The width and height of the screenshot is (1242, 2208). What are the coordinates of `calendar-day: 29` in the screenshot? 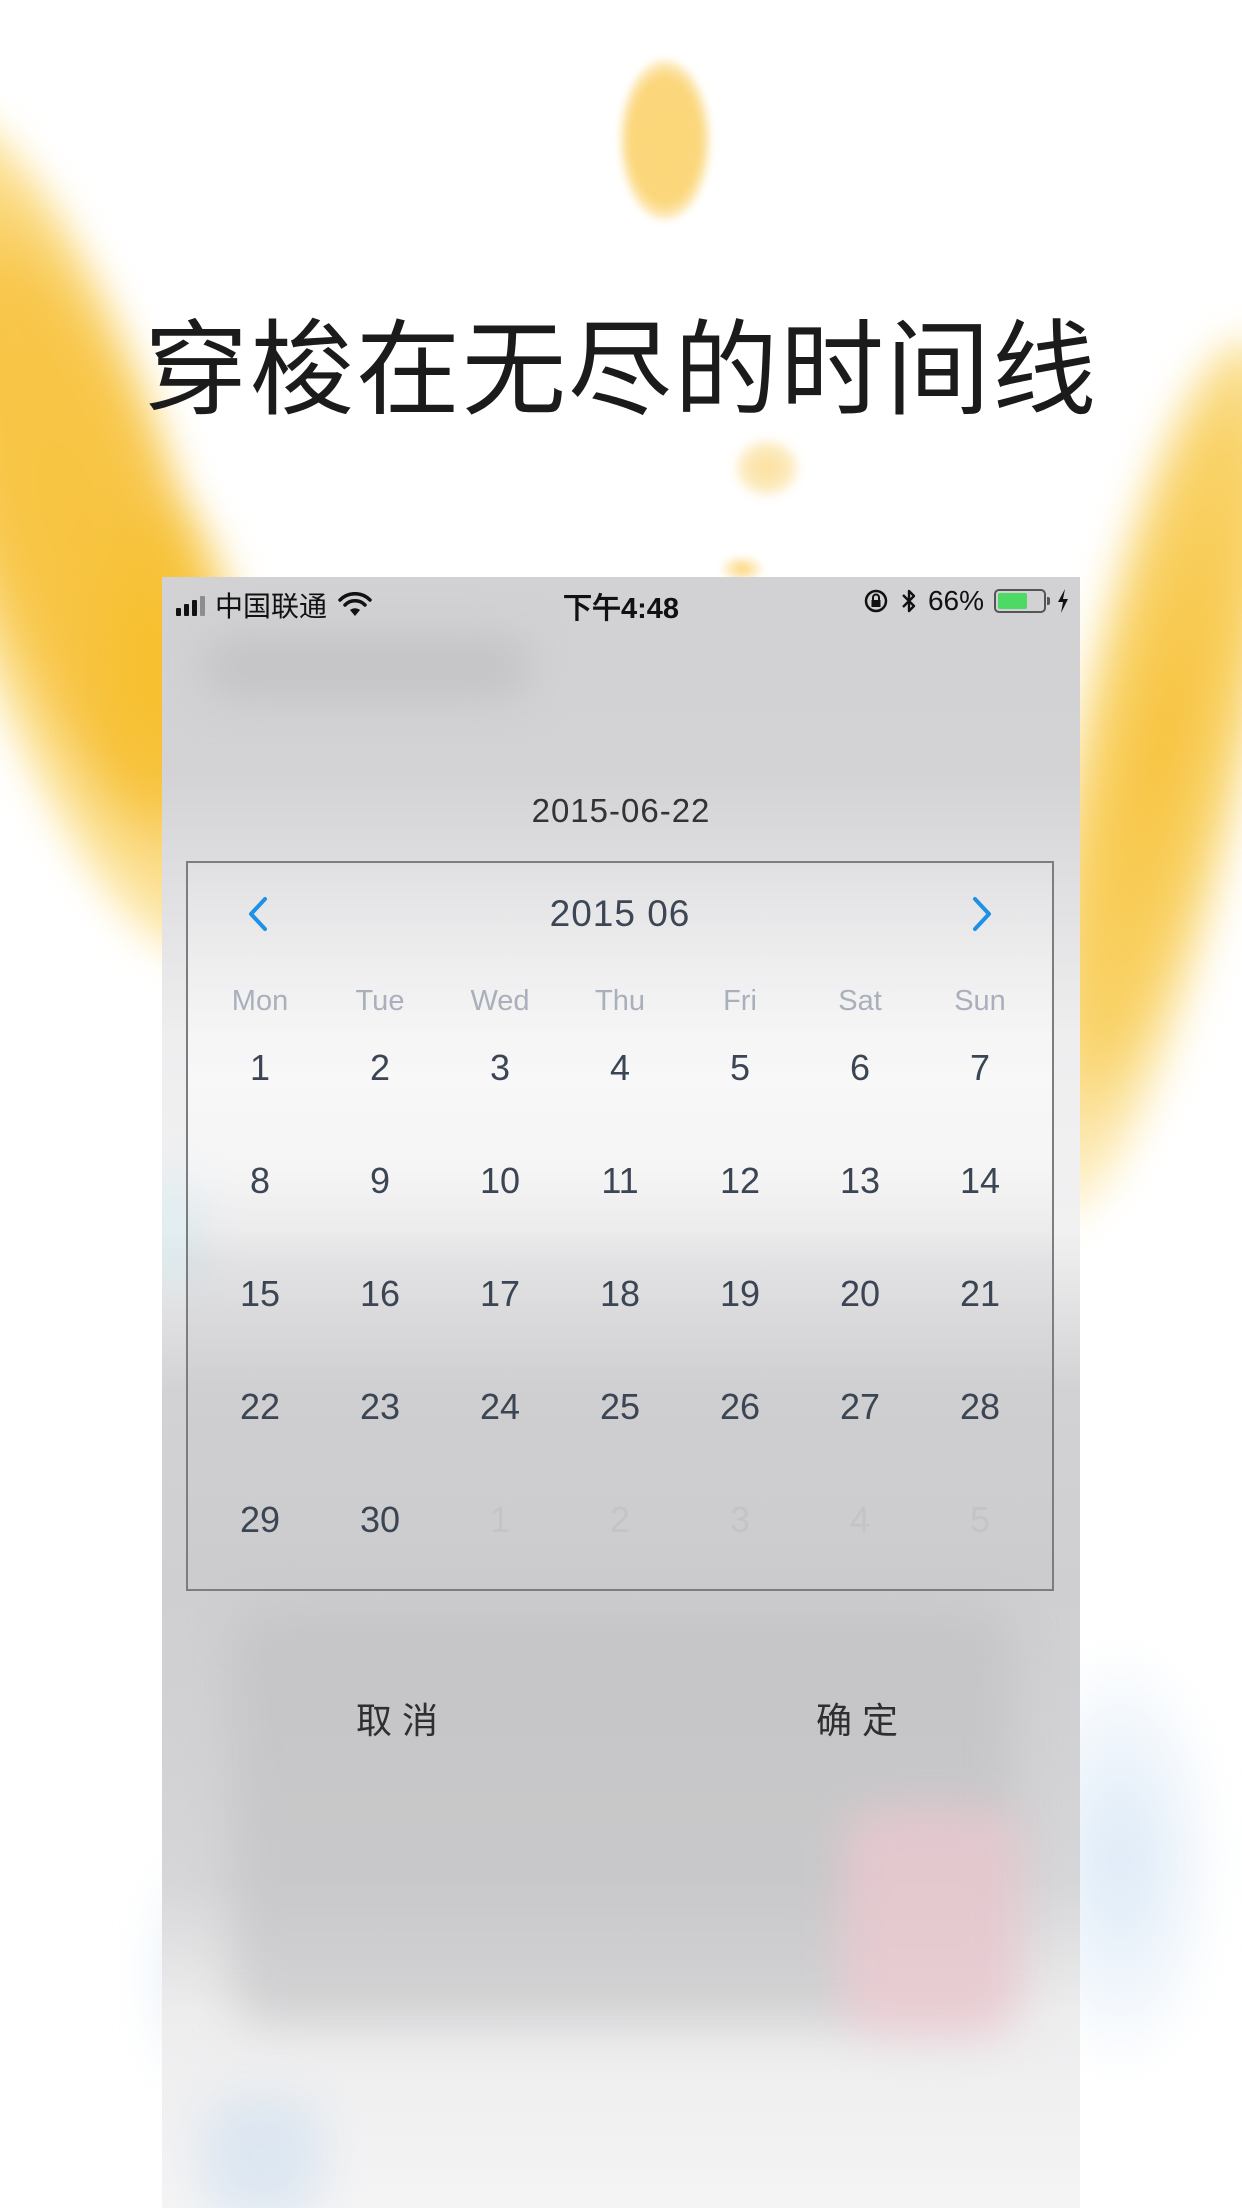 It's located at (260, 1551).